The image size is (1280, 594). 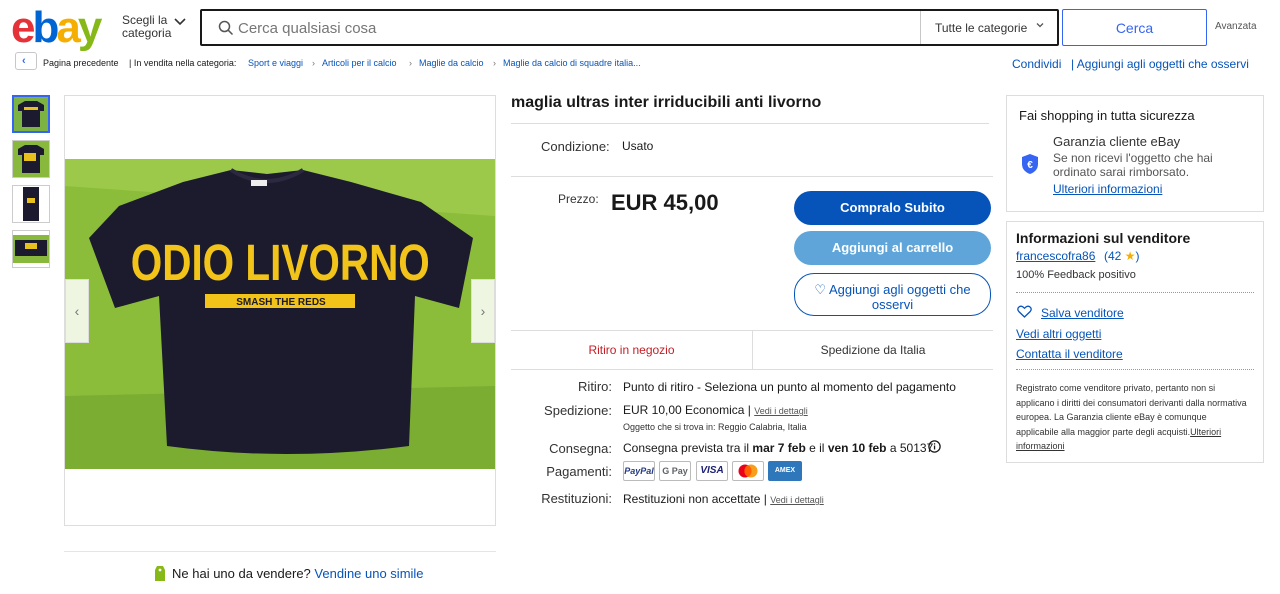 I want to click on chevron-right-icon: ›, so click(x=483, y=311).